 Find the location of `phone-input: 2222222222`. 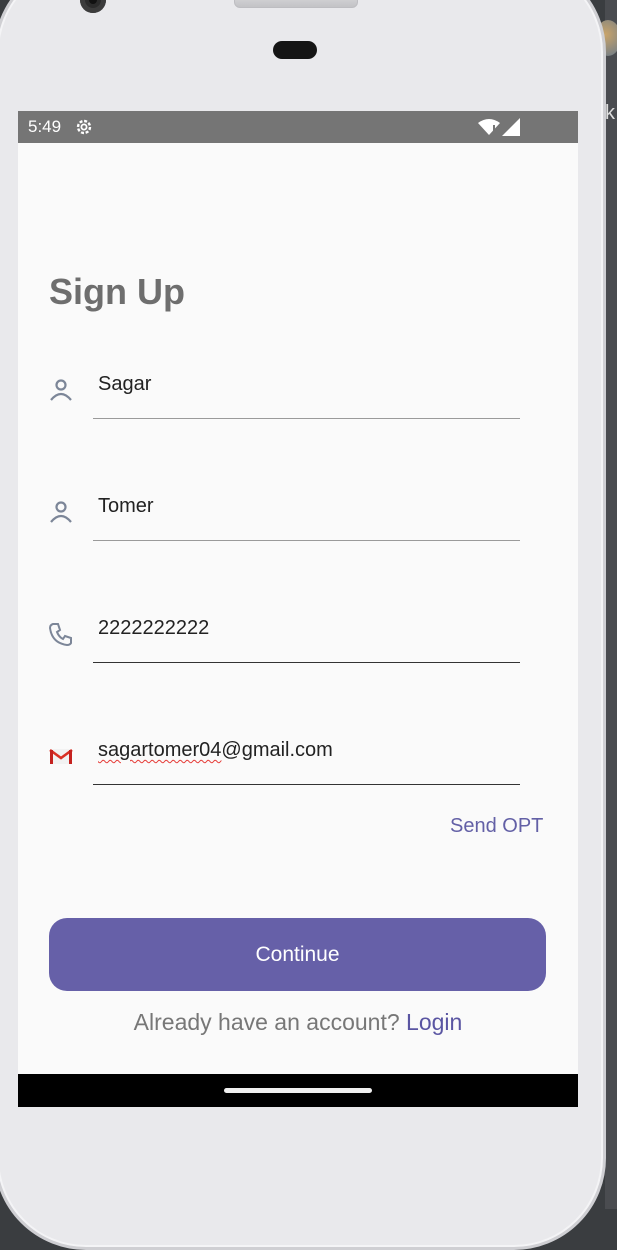

phone-input: 2222222222 is located at coordinates (153, 628).